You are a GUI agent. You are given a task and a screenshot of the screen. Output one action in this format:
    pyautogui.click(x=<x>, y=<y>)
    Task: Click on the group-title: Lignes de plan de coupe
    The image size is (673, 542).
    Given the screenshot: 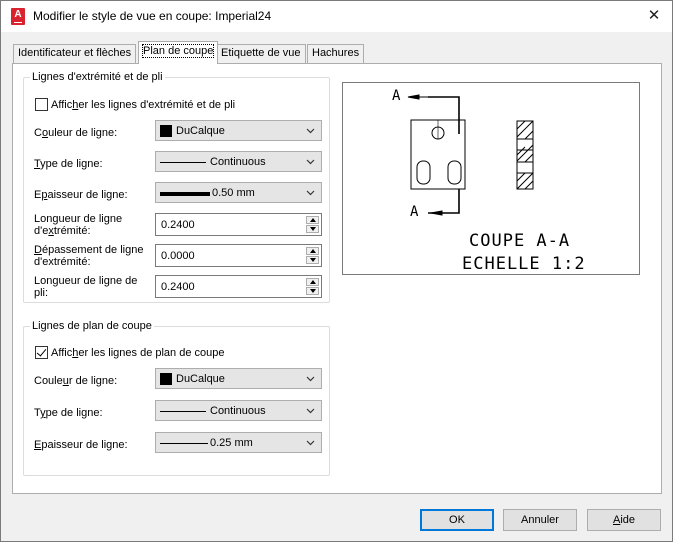 What is the action you would take?
    pyautogui.click(x=92, y=326)
    